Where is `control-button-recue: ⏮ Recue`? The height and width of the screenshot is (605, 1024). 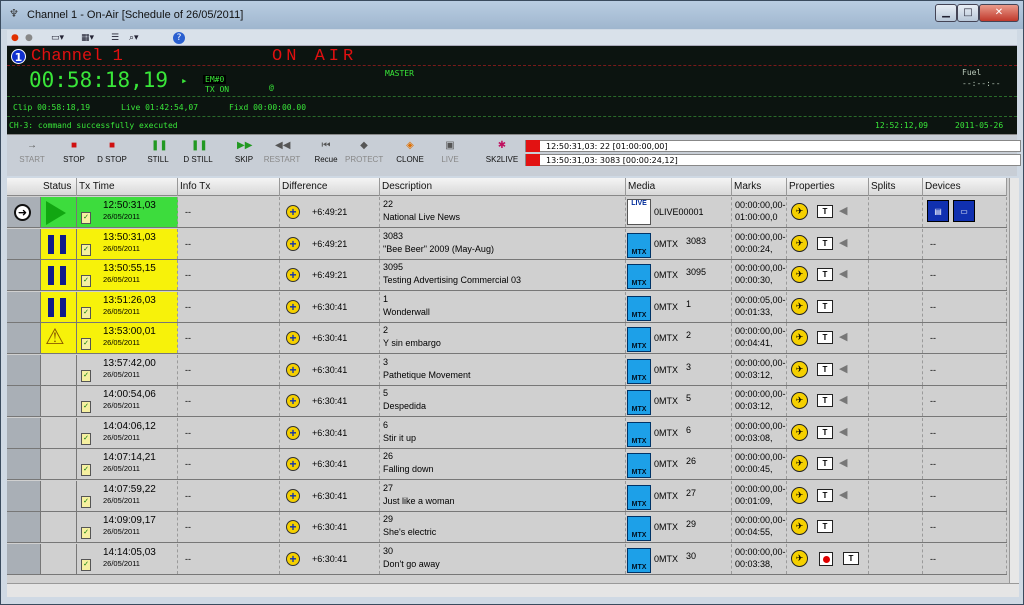
control-button-recue: ⏮ Recue is located at coordinates (326, 156).